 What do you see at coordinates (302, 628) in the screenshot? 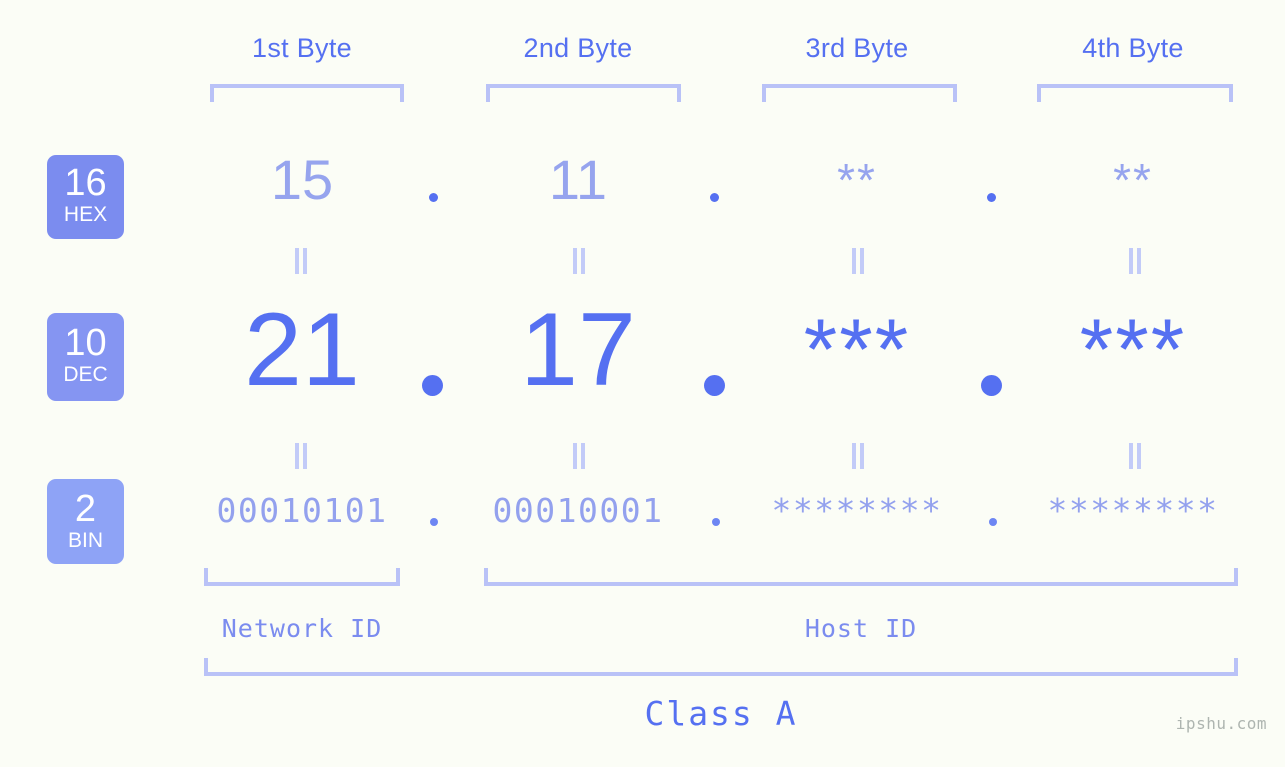
I see `network-id-label: Network ID` at bounding box center [302, 628].